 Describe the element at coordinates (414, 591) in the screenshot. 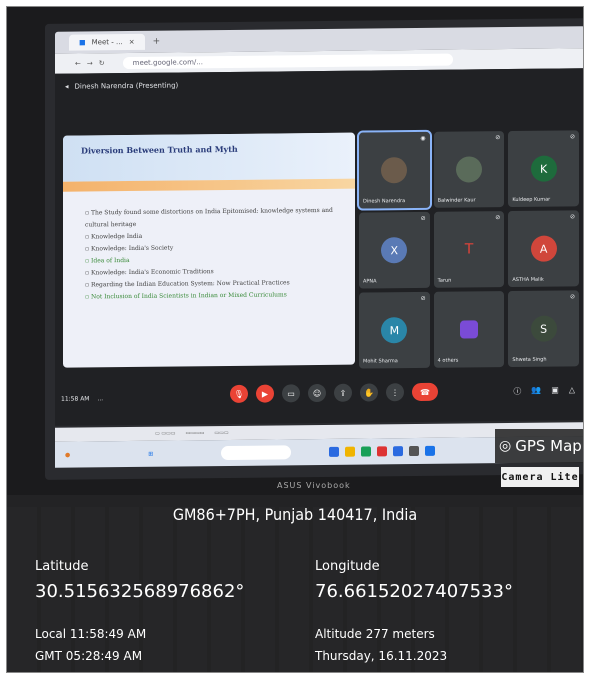

I see `longitude-value: 76.66152027407533°` at that location.